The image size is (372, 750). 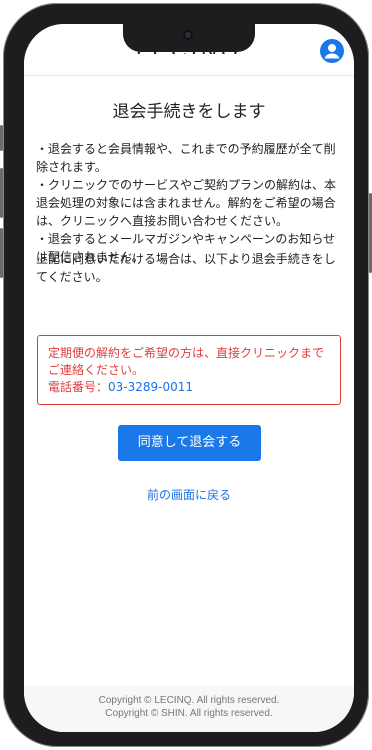 What do you see at coordinates (189, 713) in the screenshot?
I see `copyright-line: Copyright © SHIN. All rights reserved.` at bounding box center [189, 713].